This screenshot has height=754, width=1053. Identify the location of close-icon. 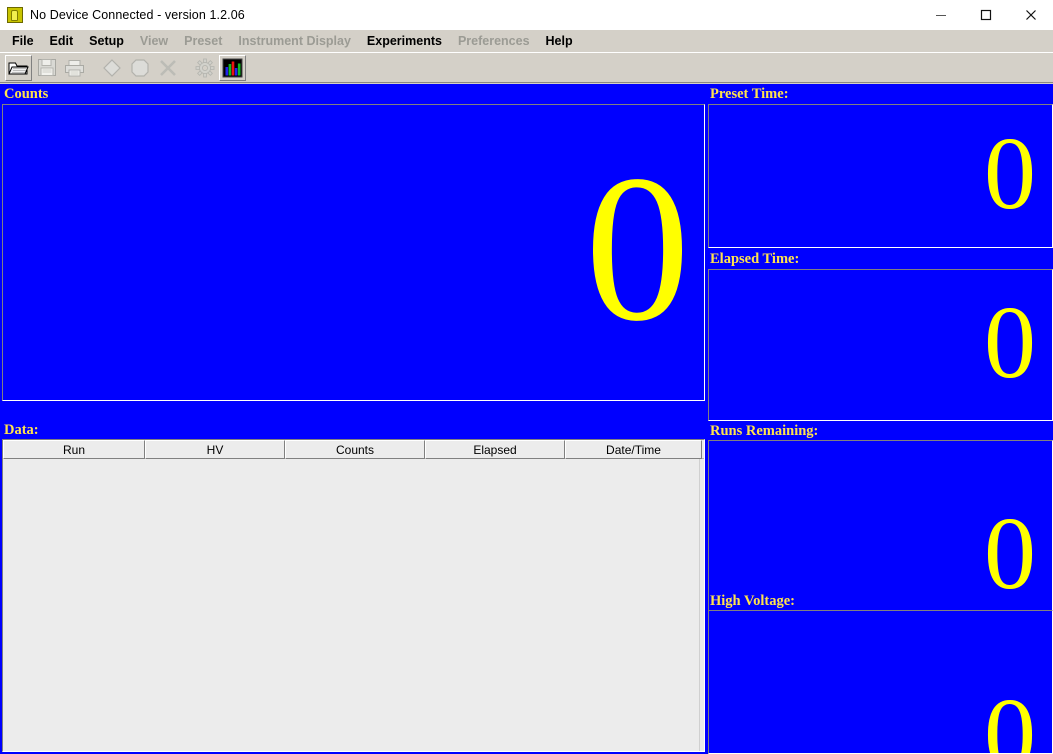
(1030, 15).